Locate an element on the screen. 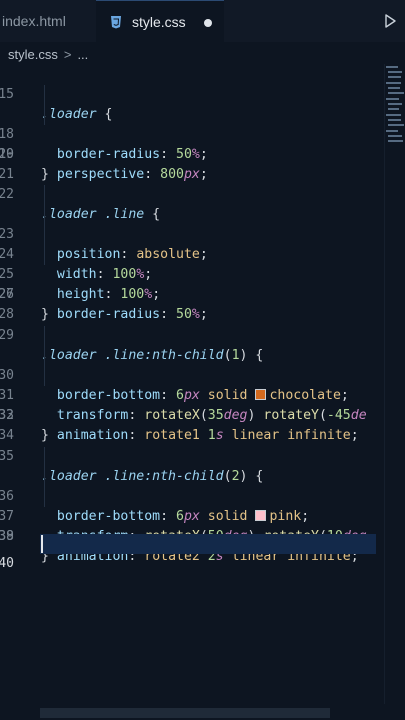 The height and width of the screenshot is (720, 405). code-line: 35 .loader .line:nth-child(2) { is located at coordinates (132, 466).